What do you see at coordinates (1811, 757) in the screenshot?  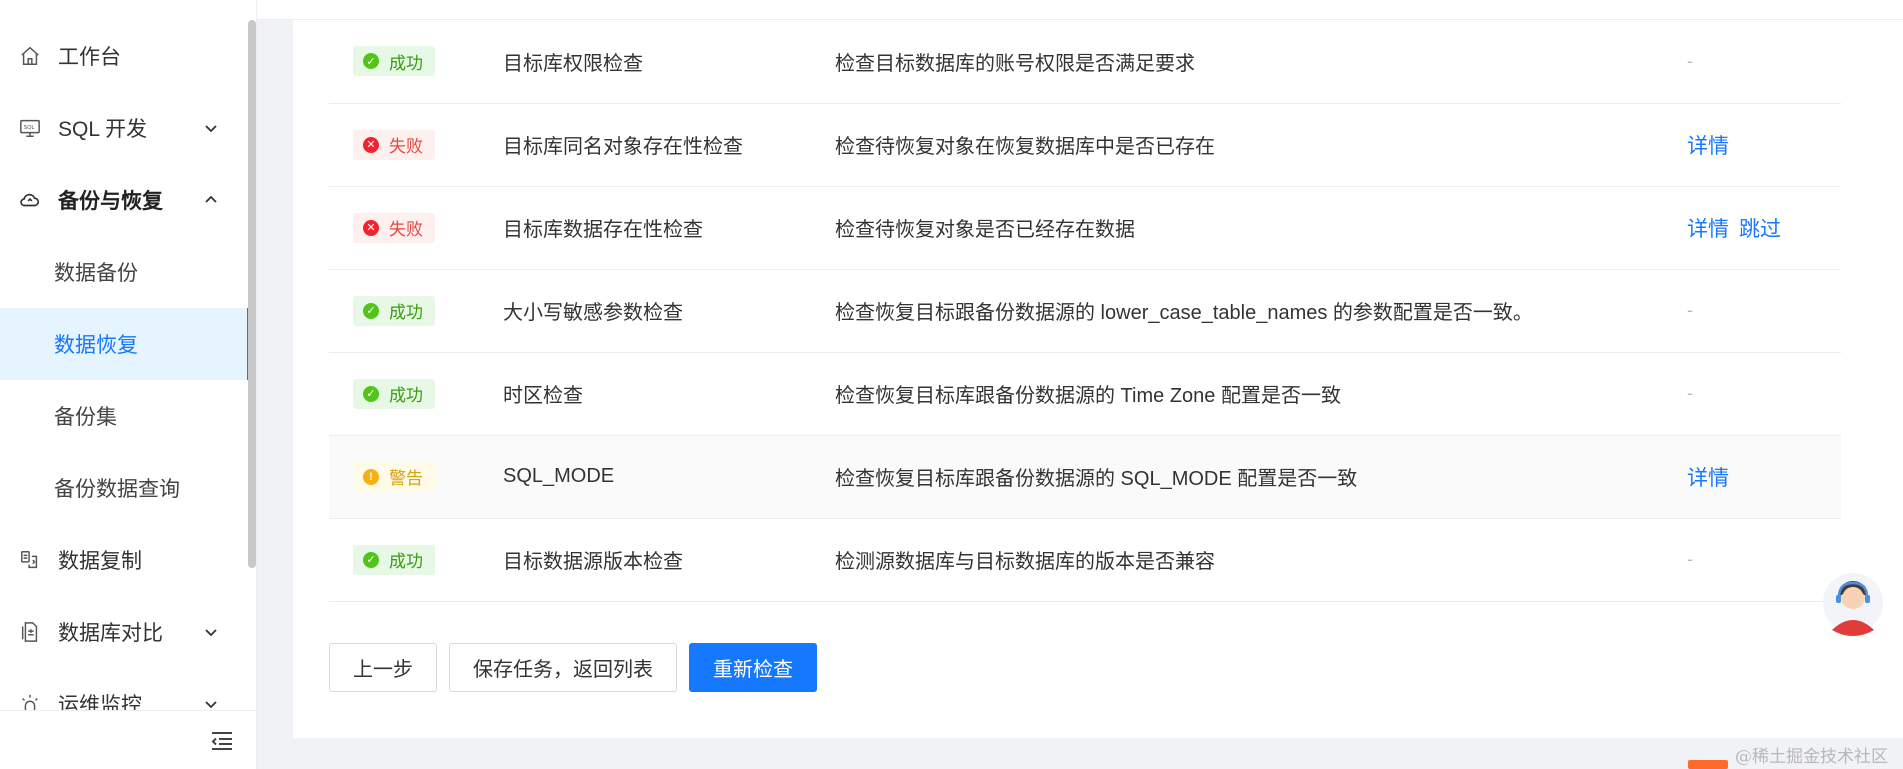 I see `watermark-text: @稀土掘金技术社区` at bounding box center [1811, 757].